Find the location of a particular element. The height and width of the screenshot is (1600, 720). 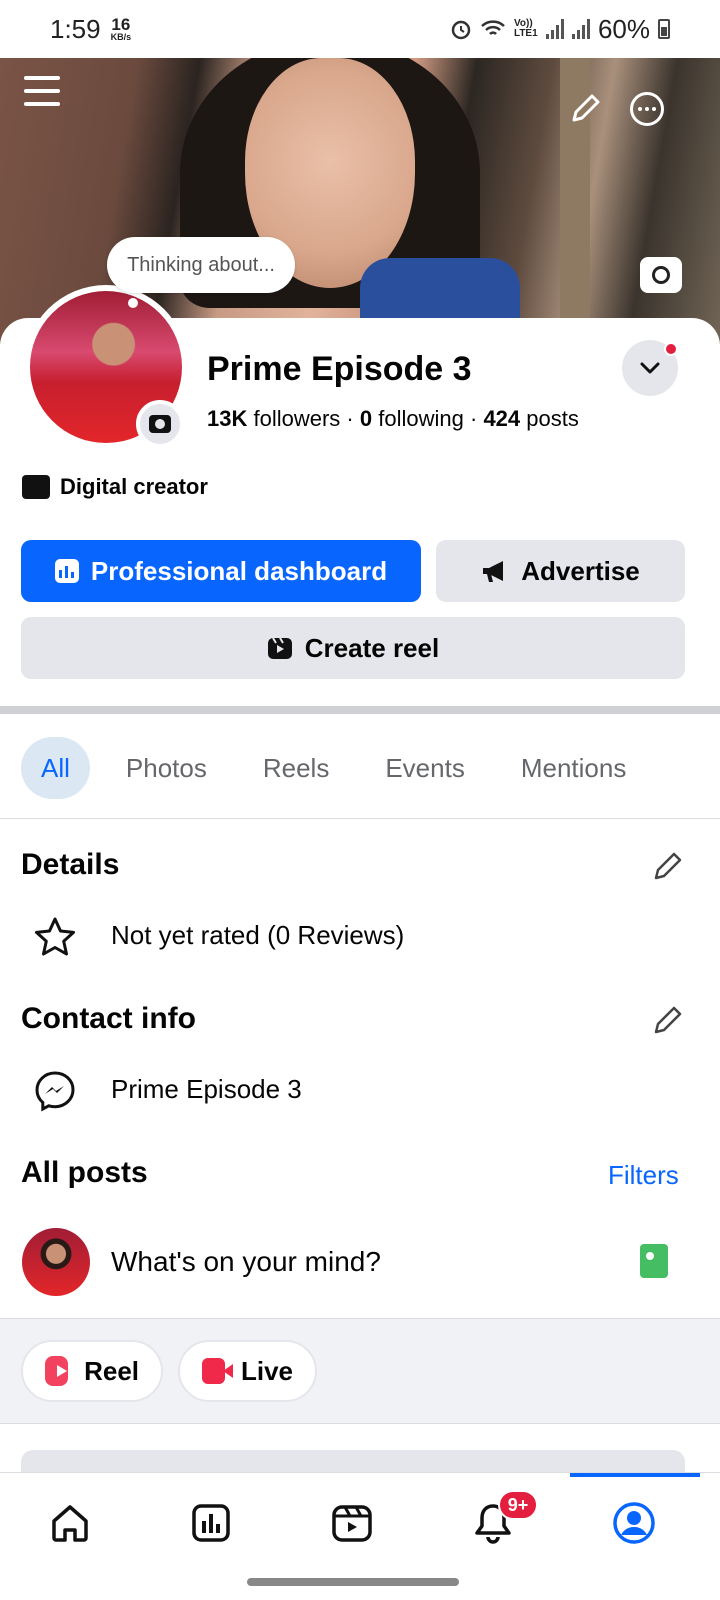

dashboard-icon is located at coordinates (211, 1523).